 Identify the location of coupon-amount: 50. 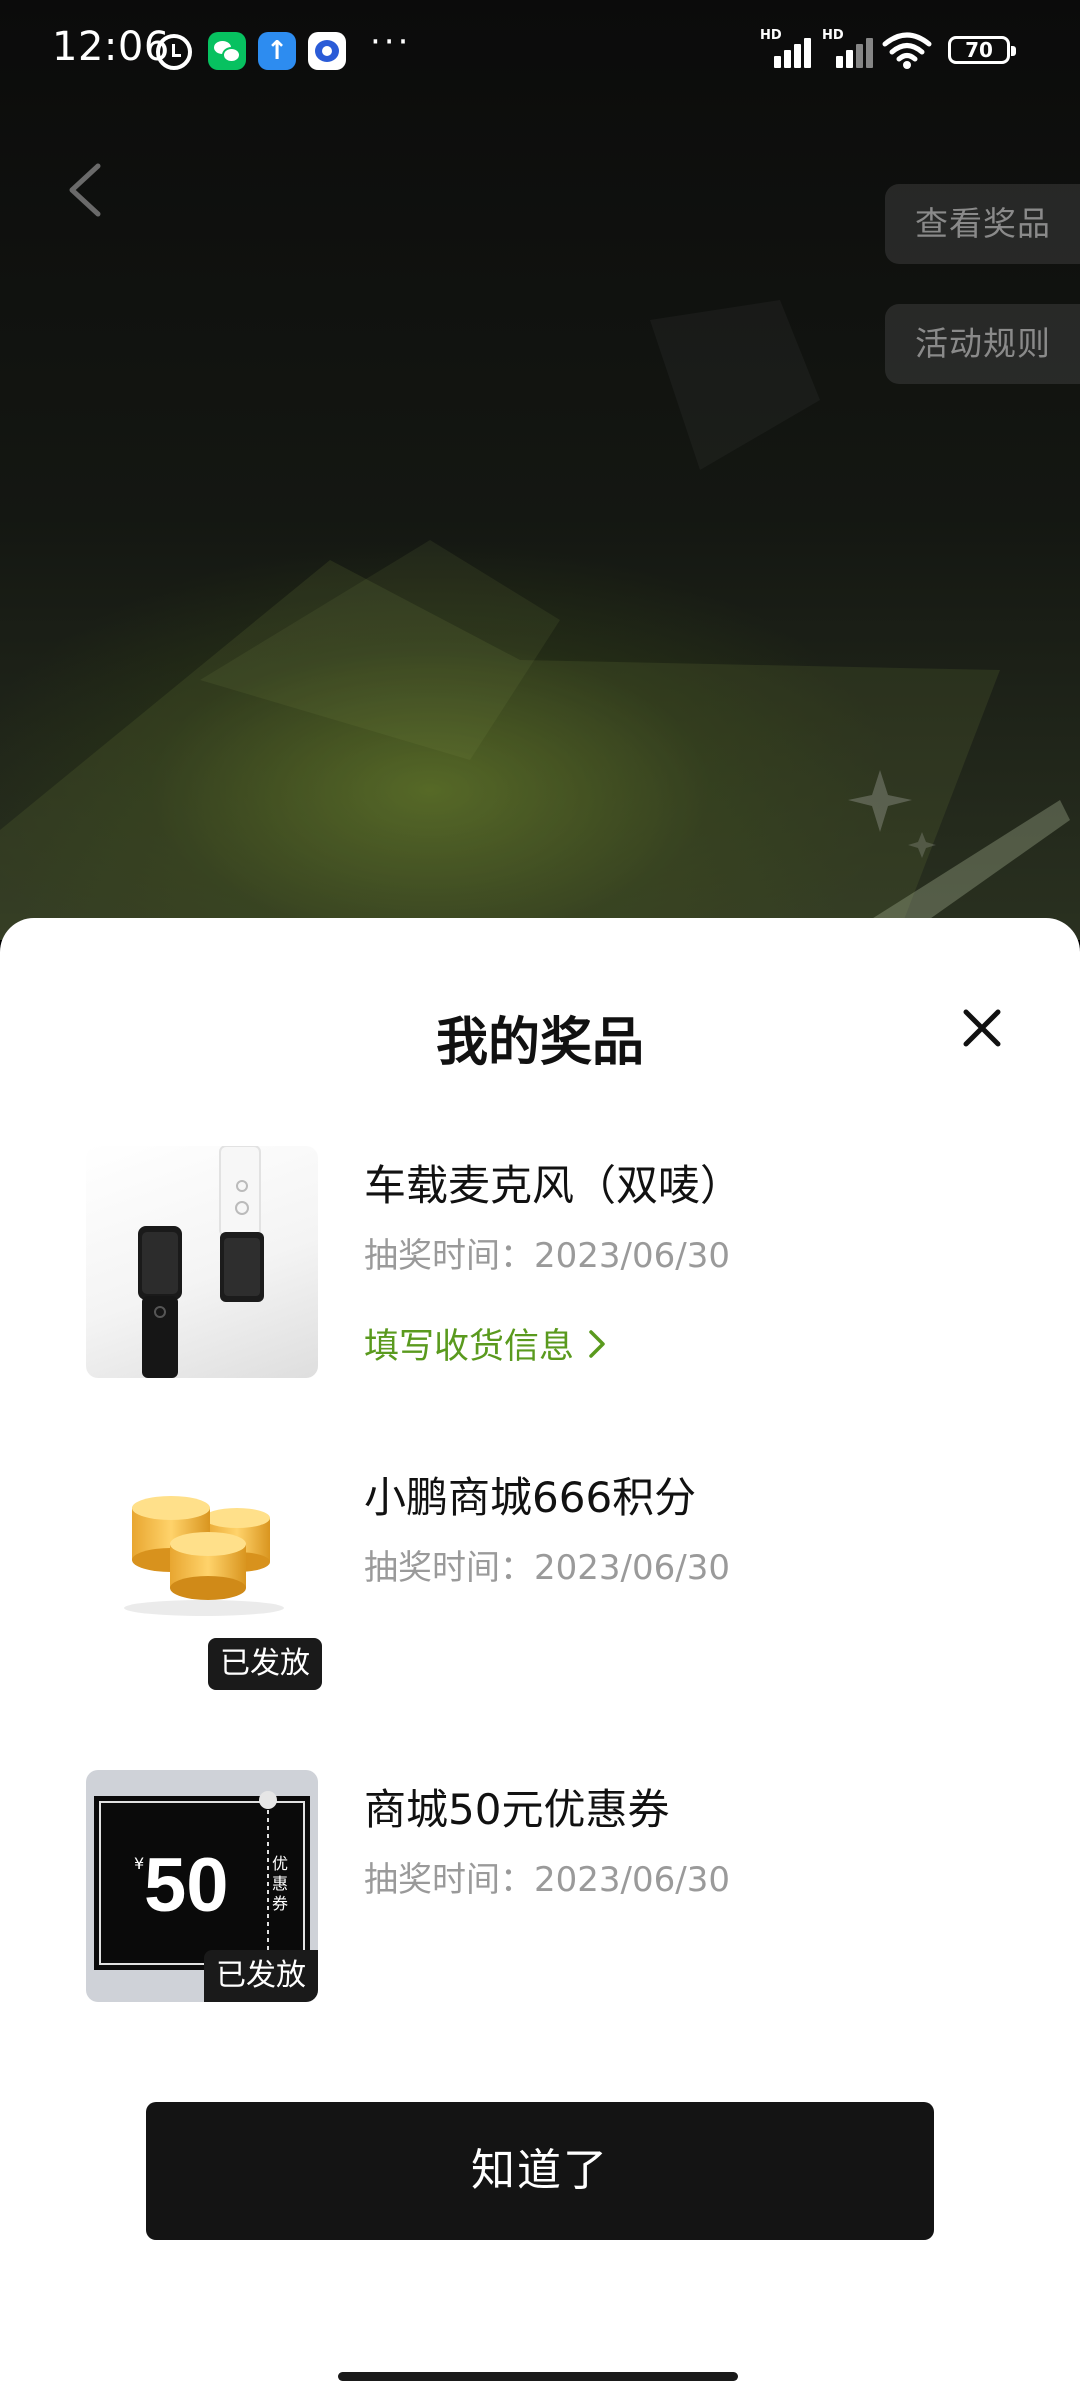
(186, 1885).